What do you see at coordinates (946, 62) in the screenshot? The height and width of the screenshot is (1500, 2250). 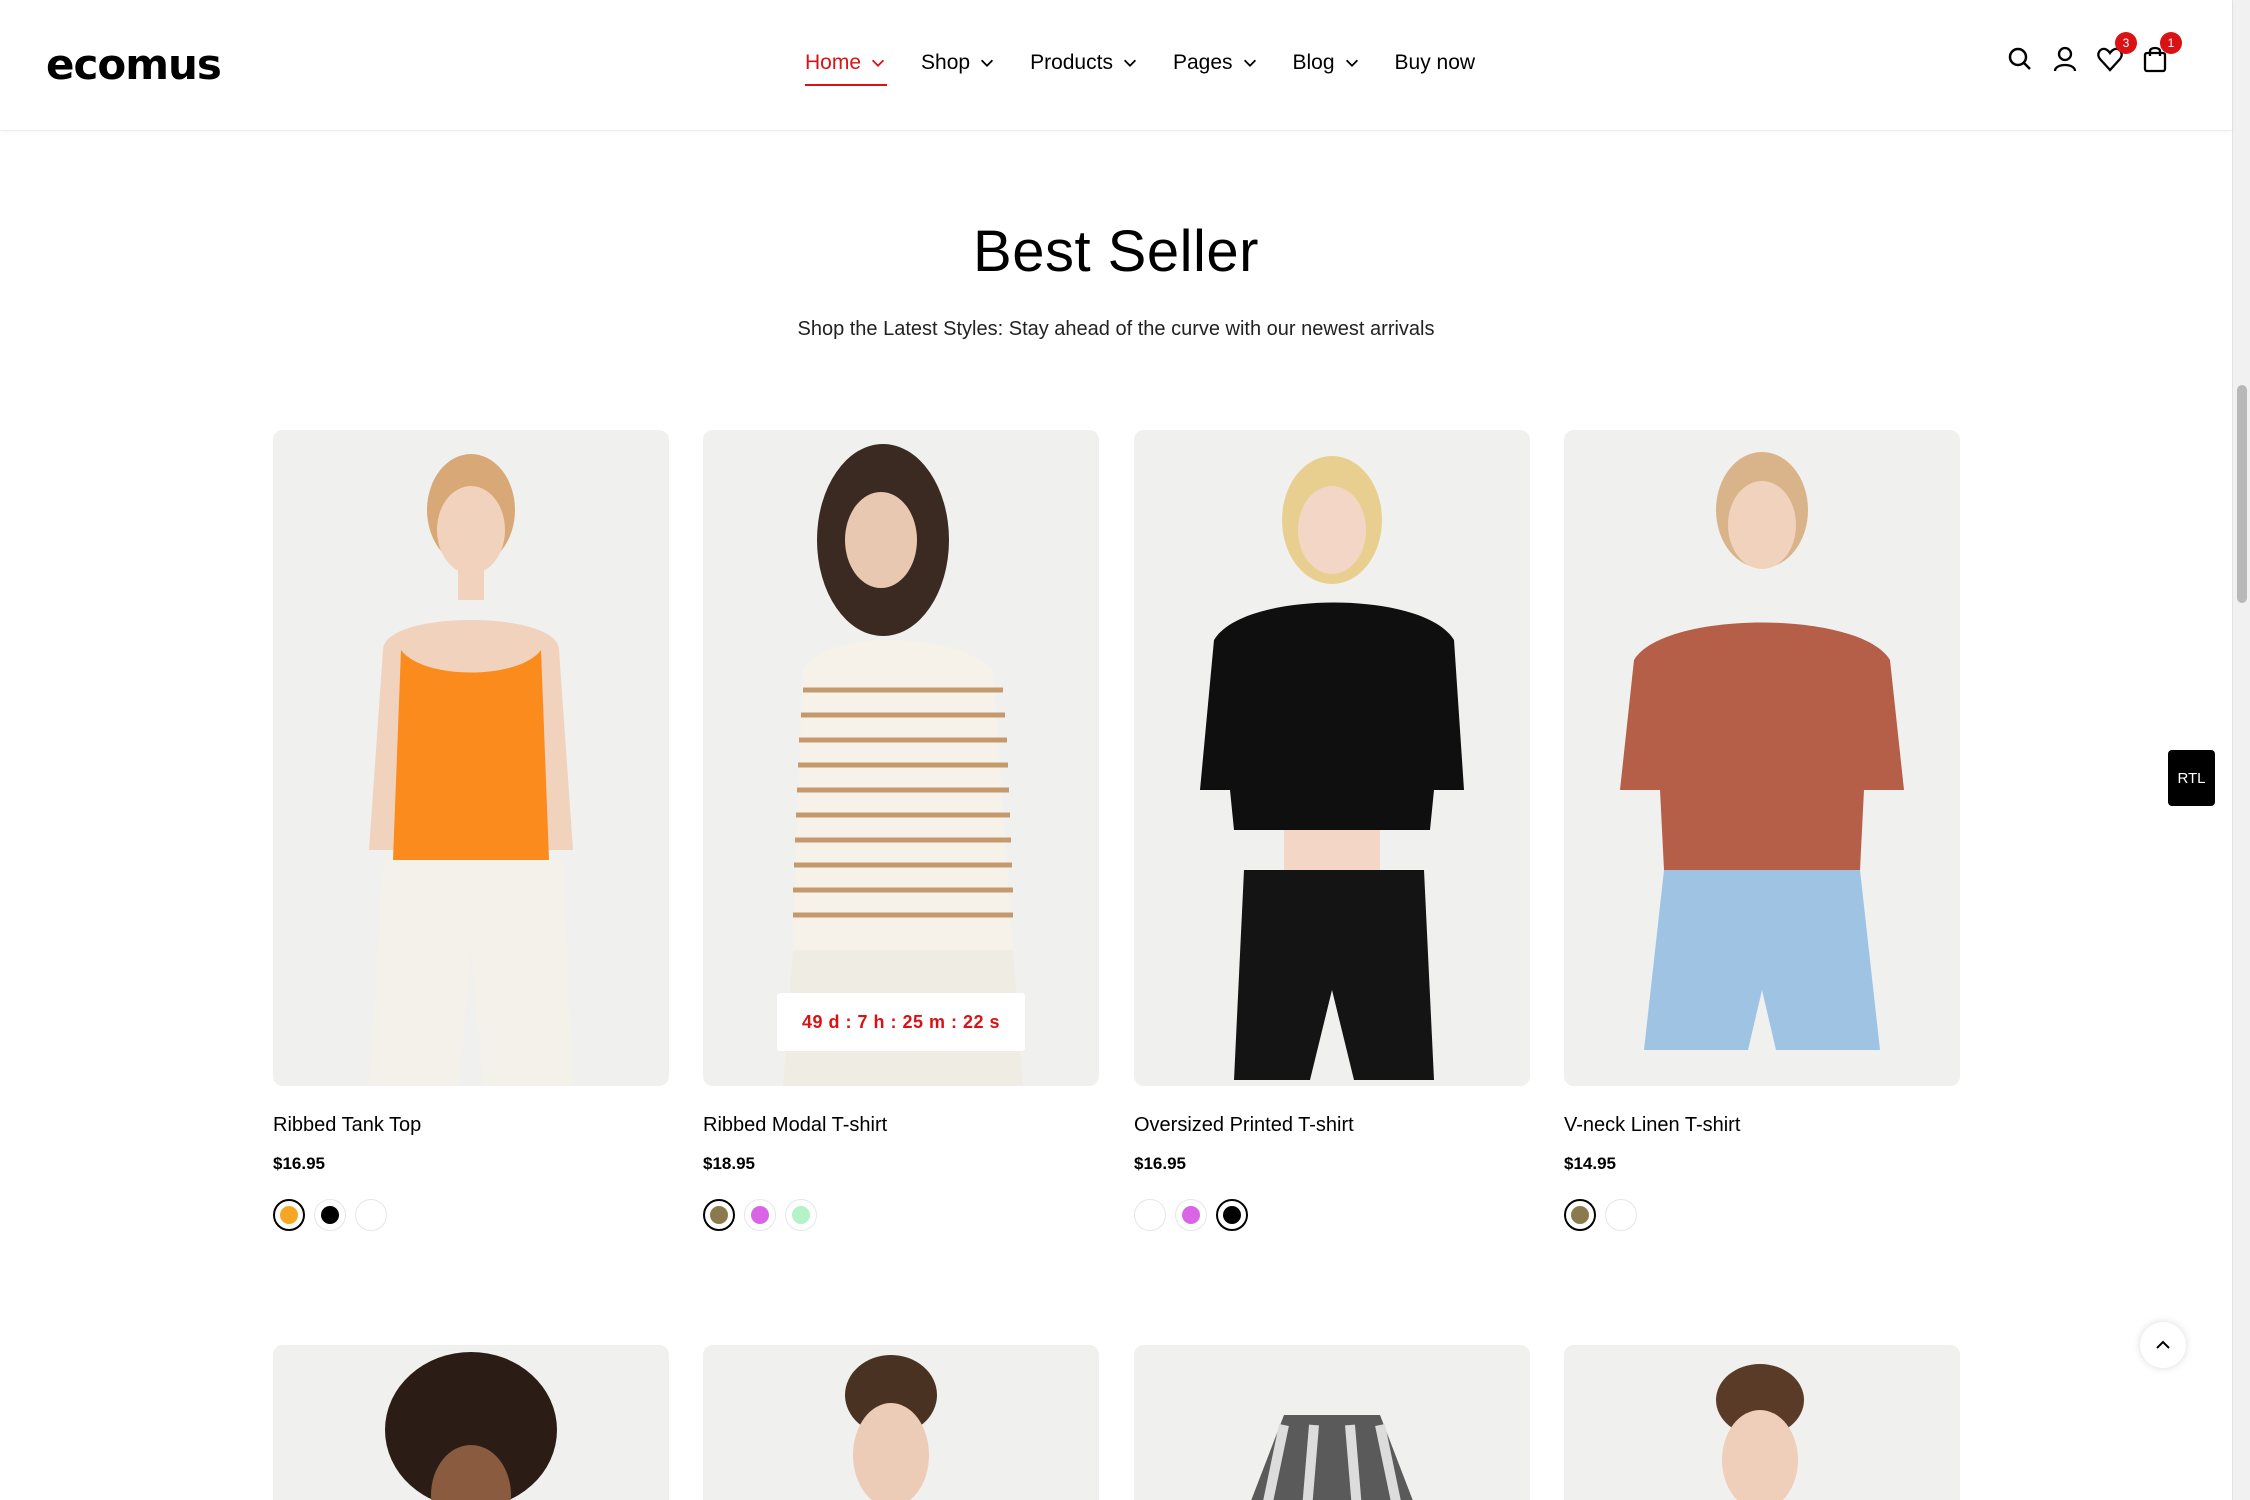 I see `nav-shop-label: Shop` at bounding box center [946, 62].